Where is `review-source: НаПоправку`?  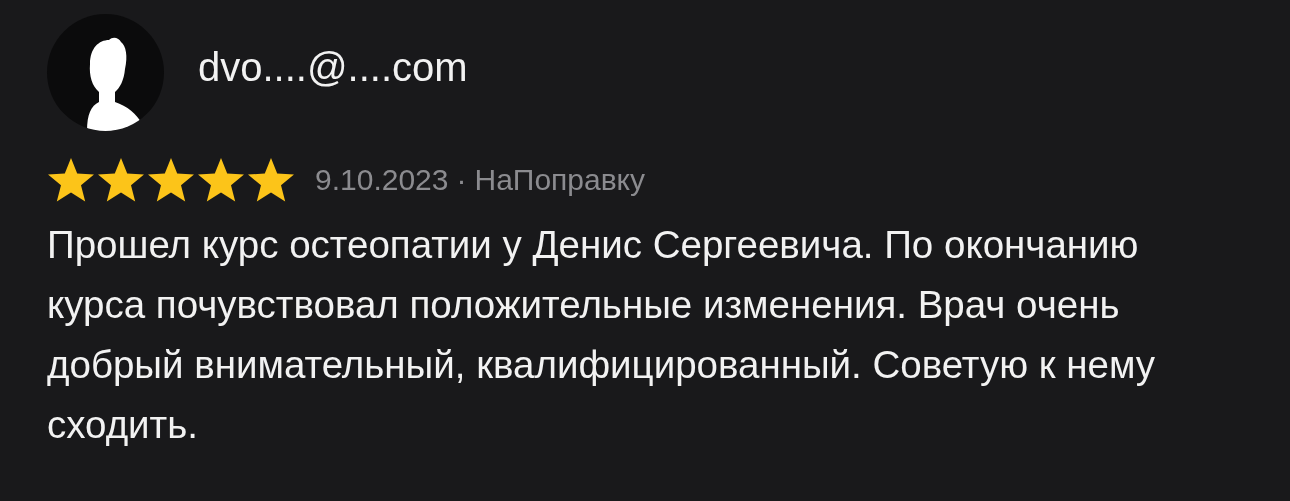
review-source: НаПоправку is located at coordinates (560, 180).